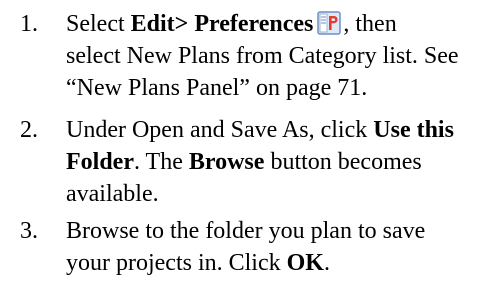 The width and height of the screenshot is (504, 283). I want to click on text: Under Open and Save As, click, so click(220, 130).